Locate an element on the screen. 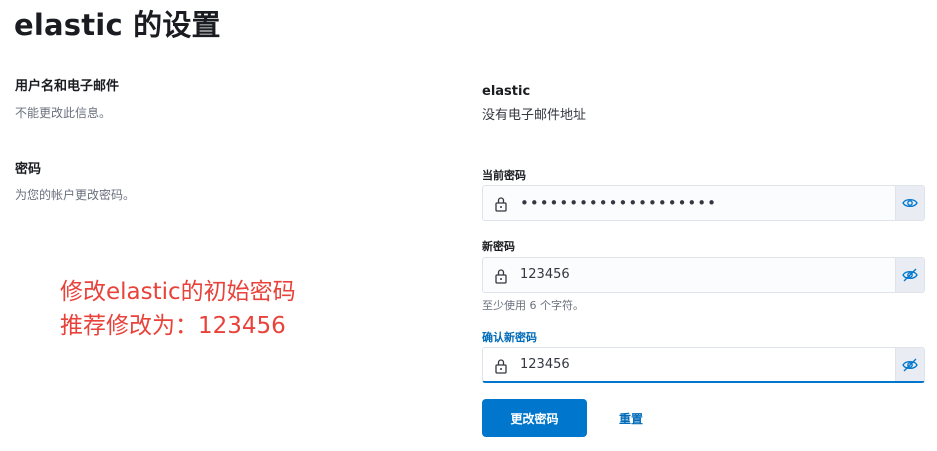 The height and width of the screenshot is (451, 937). hide-confirm-password-button is located at coordinates (909, 364).